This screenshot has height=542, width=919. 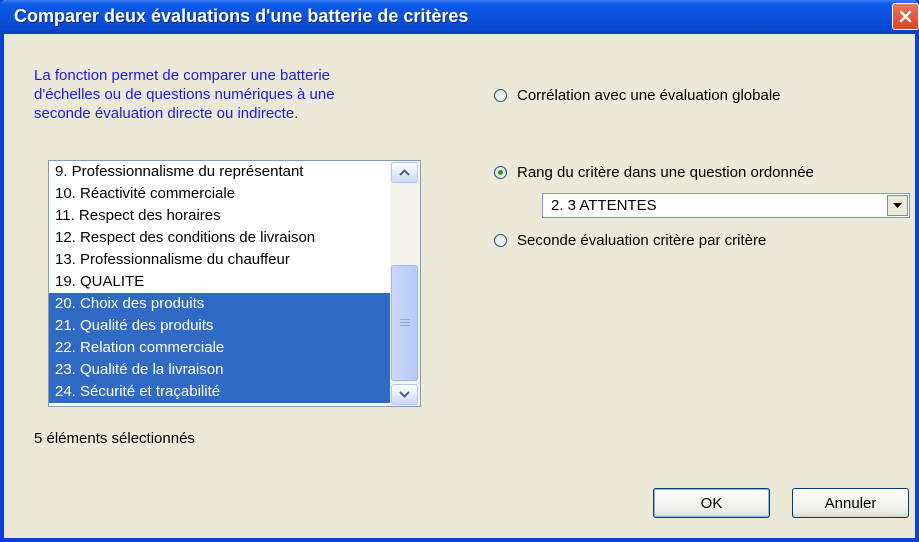 I want to click on list-item: 22. Relation commerciale, so click(x=220, y=348).